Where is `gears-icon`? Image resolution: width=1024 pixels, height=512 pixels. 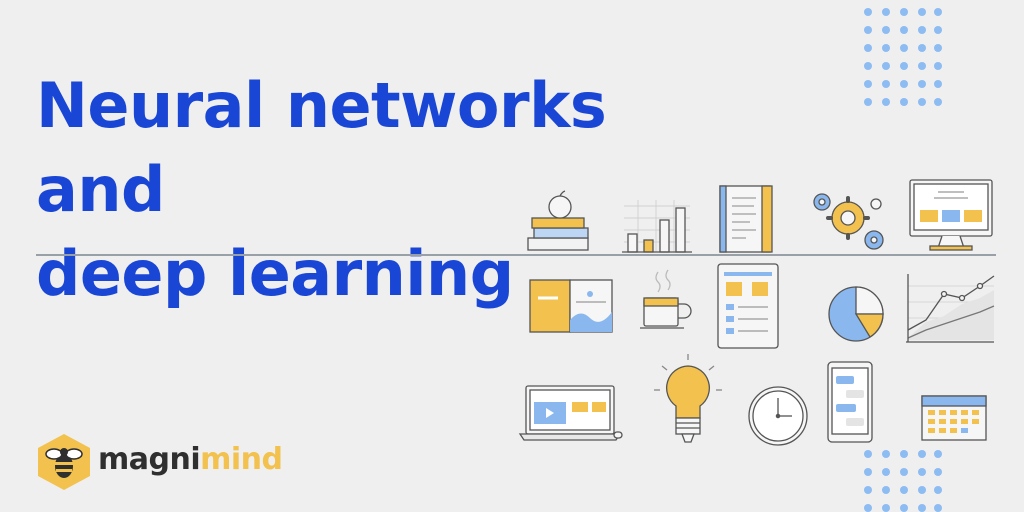
gears-icon is located at coordinates (848, 222).